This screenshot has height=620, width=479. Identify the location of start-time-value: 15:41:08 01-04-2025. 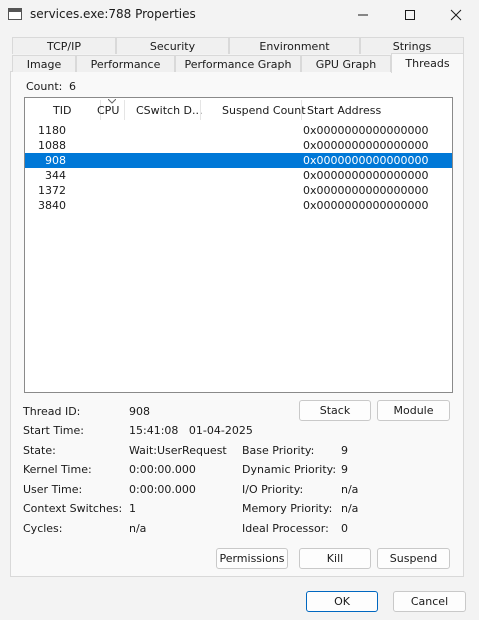
(191, 430).